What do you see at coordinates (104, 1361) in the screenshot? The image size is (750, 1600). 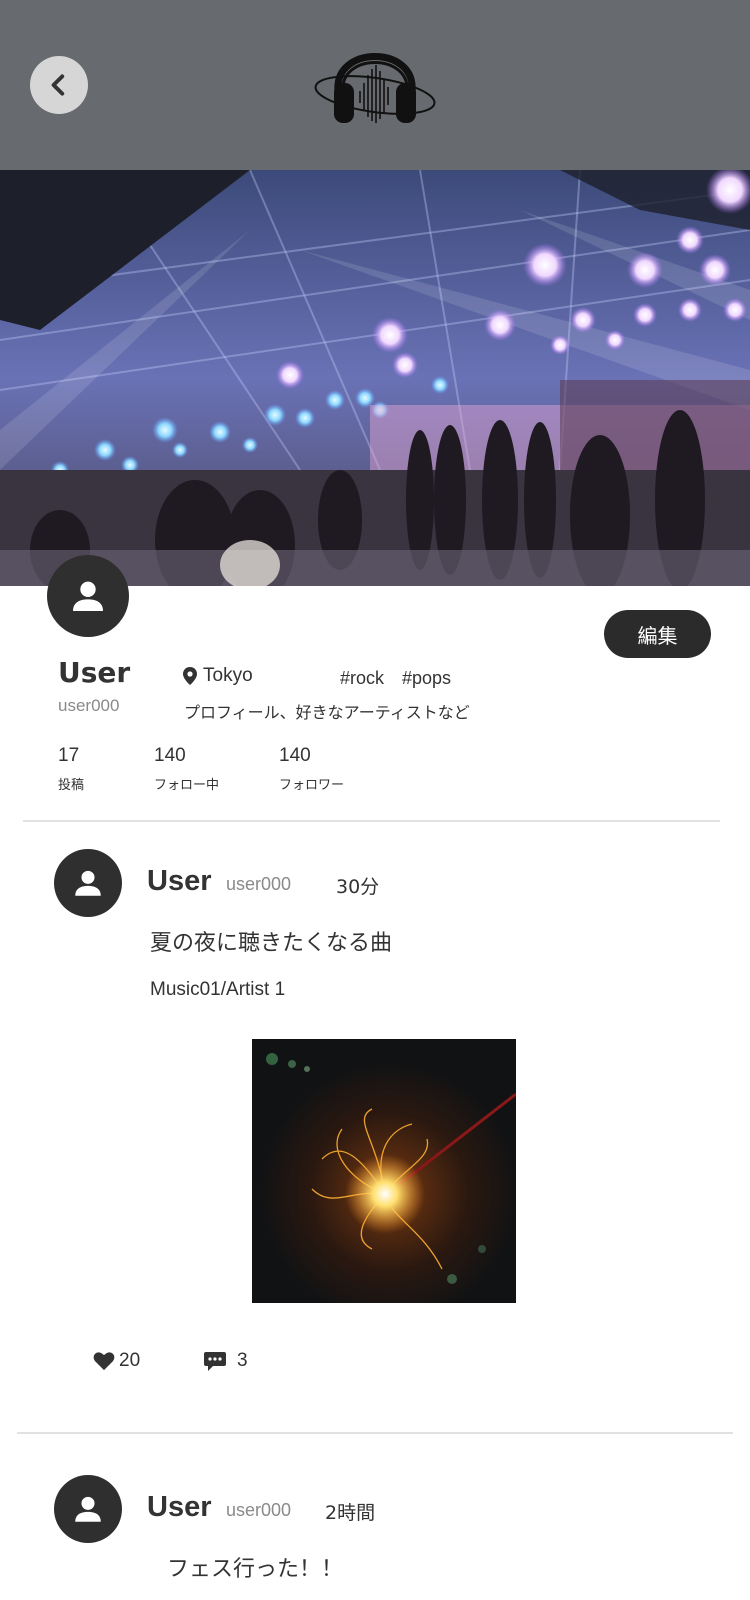 I see `heart-icon` at bounding box center [104, 1361].